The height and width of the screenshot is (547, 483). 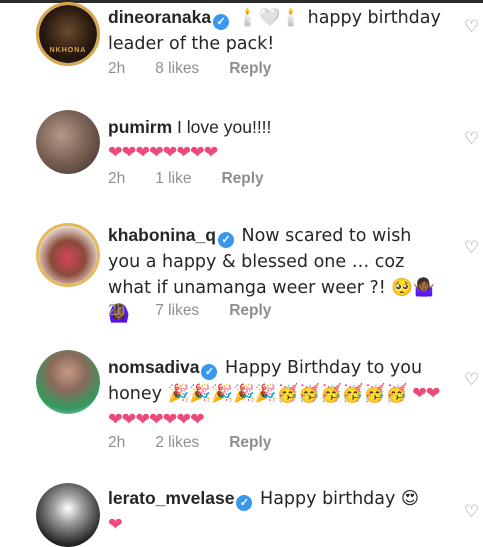 I want to click on comment-text: I love you!!!!, so click(x=222, y=127).